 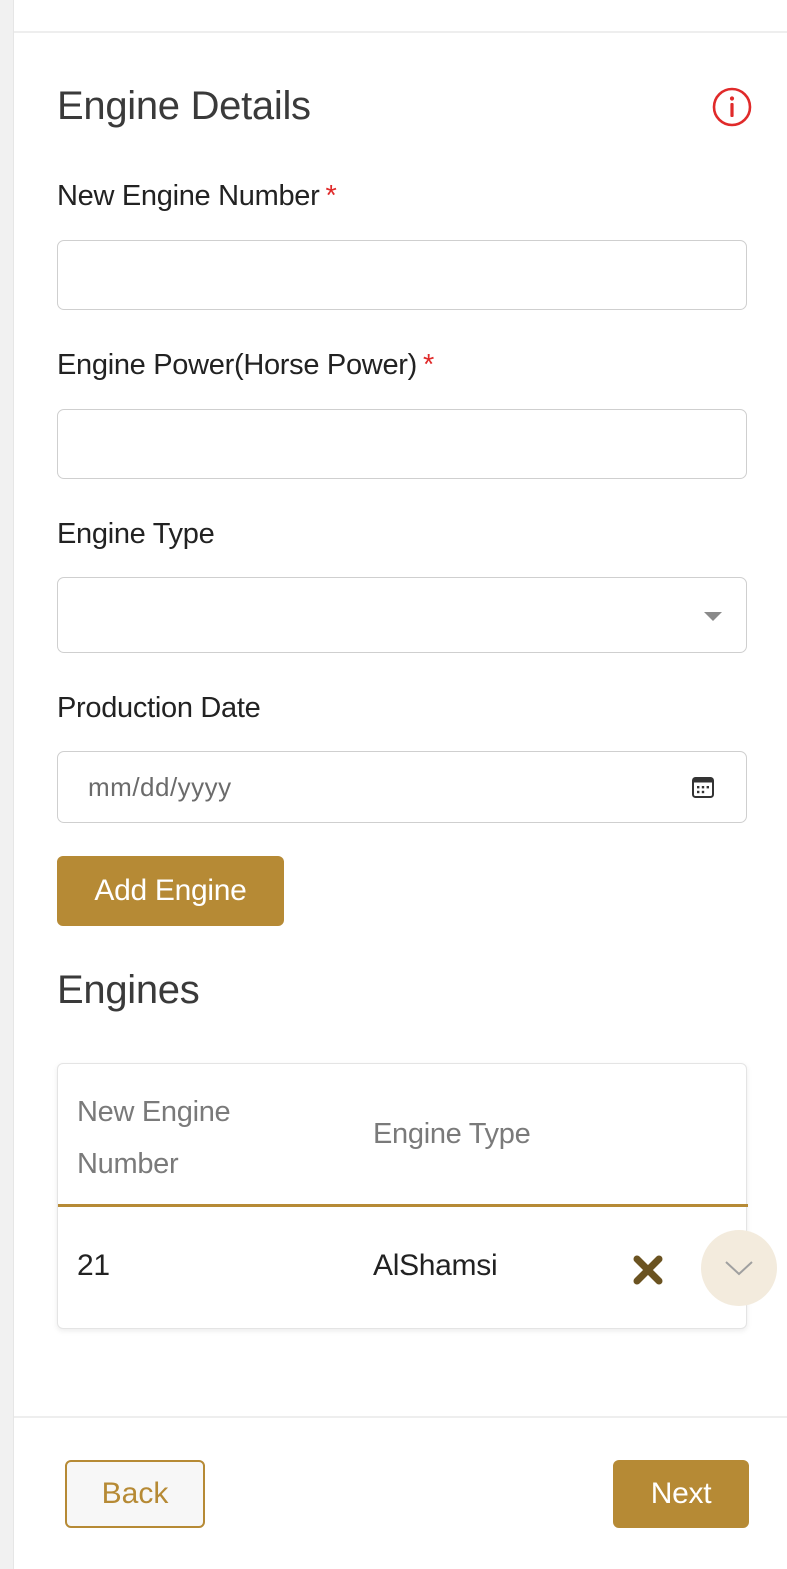 I want to click on delete-x-icon, so click(x=648, y=1270).